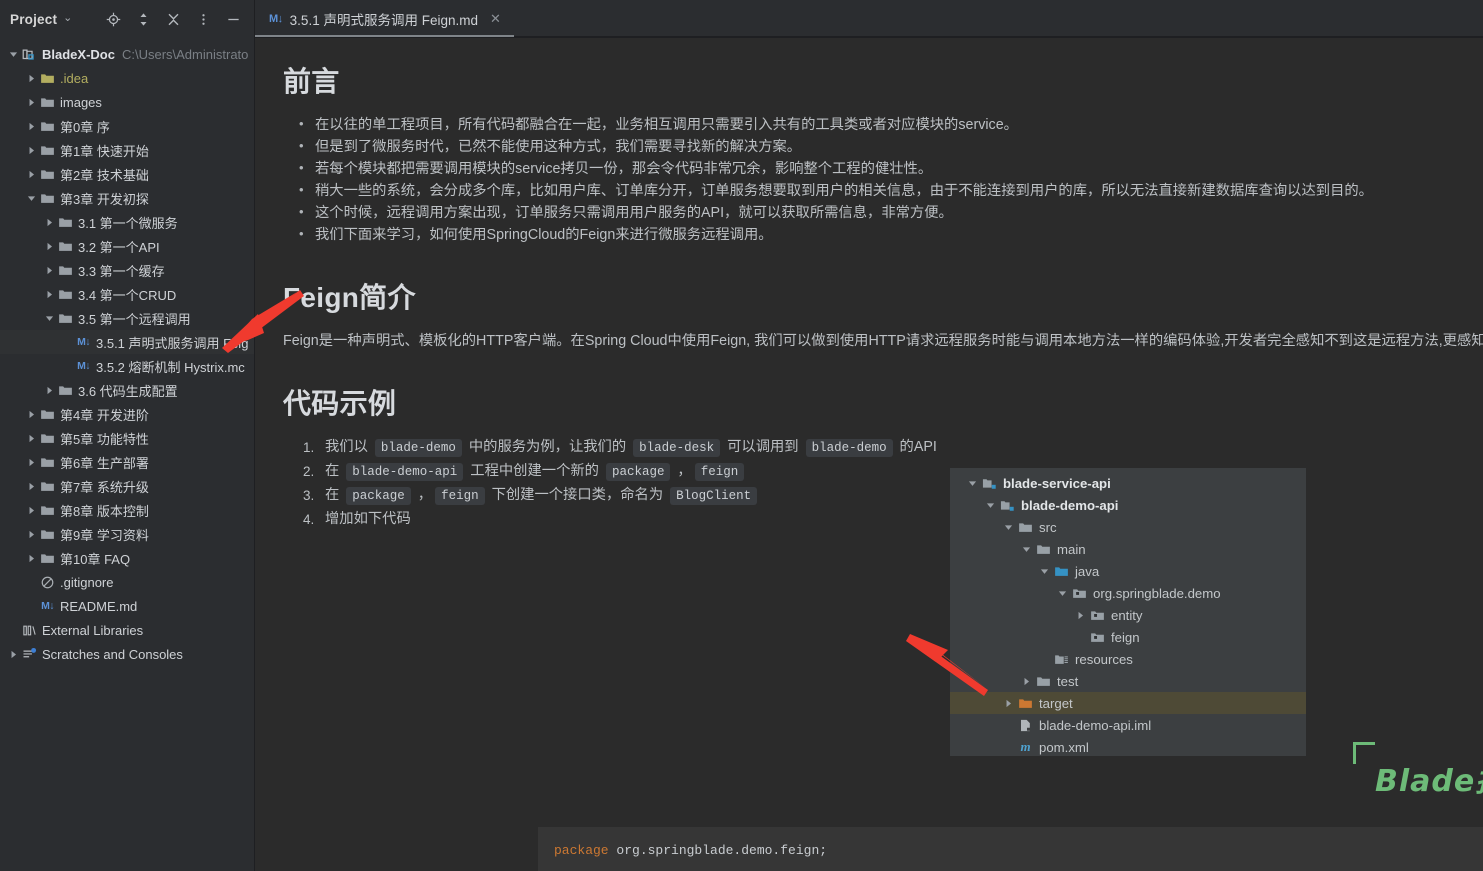 The image size is (1483, 871). Describe the element at coordinates (1010, 849) in the screenshot. I see `code-block: package org.springblade.demo.feign;` at that location.